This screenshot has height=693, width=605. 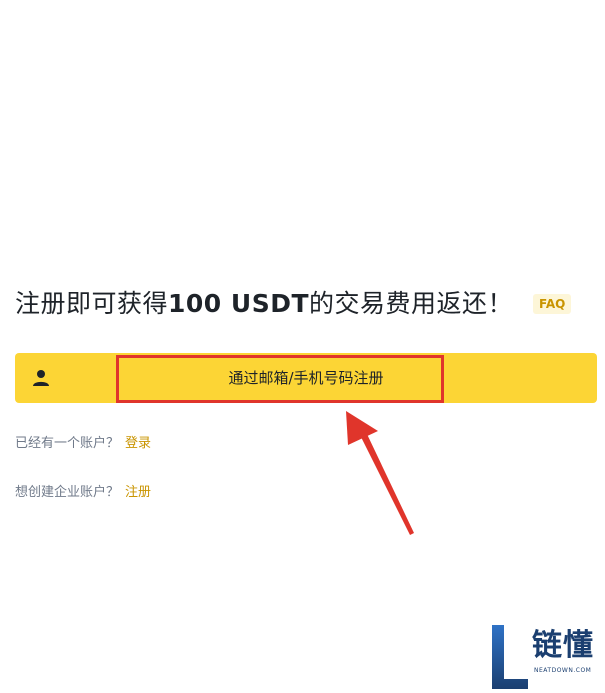 I want to click on login-link: 登录, so click(x=138, y=443).